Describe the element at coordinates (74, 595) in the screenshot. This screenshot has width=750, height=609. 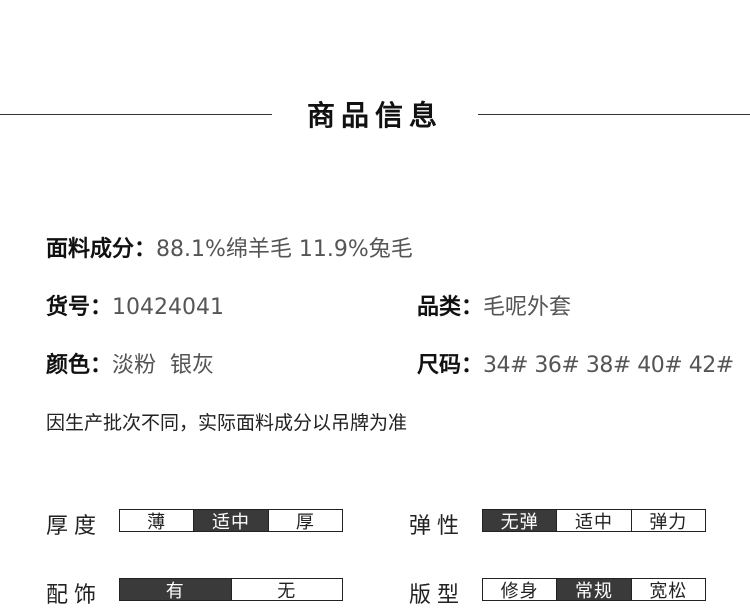
I see `accessory-label: 配饰` at that location.